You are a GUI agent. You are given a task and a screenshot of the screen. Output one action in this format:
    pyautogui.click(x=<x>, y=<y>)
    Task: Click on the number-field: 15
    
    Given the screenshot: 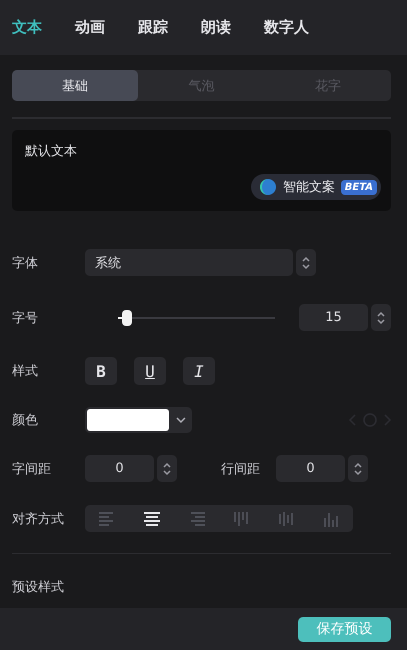 What is the action you would take?
    pyautogui.click(x=333, y=317)
    